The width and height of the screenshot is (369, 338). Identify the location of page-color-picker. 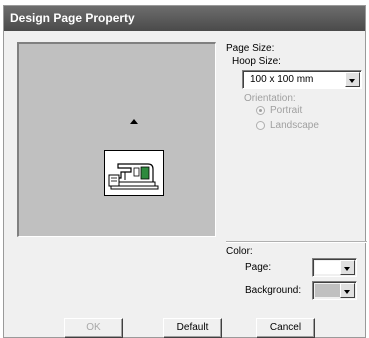
(334, 267).